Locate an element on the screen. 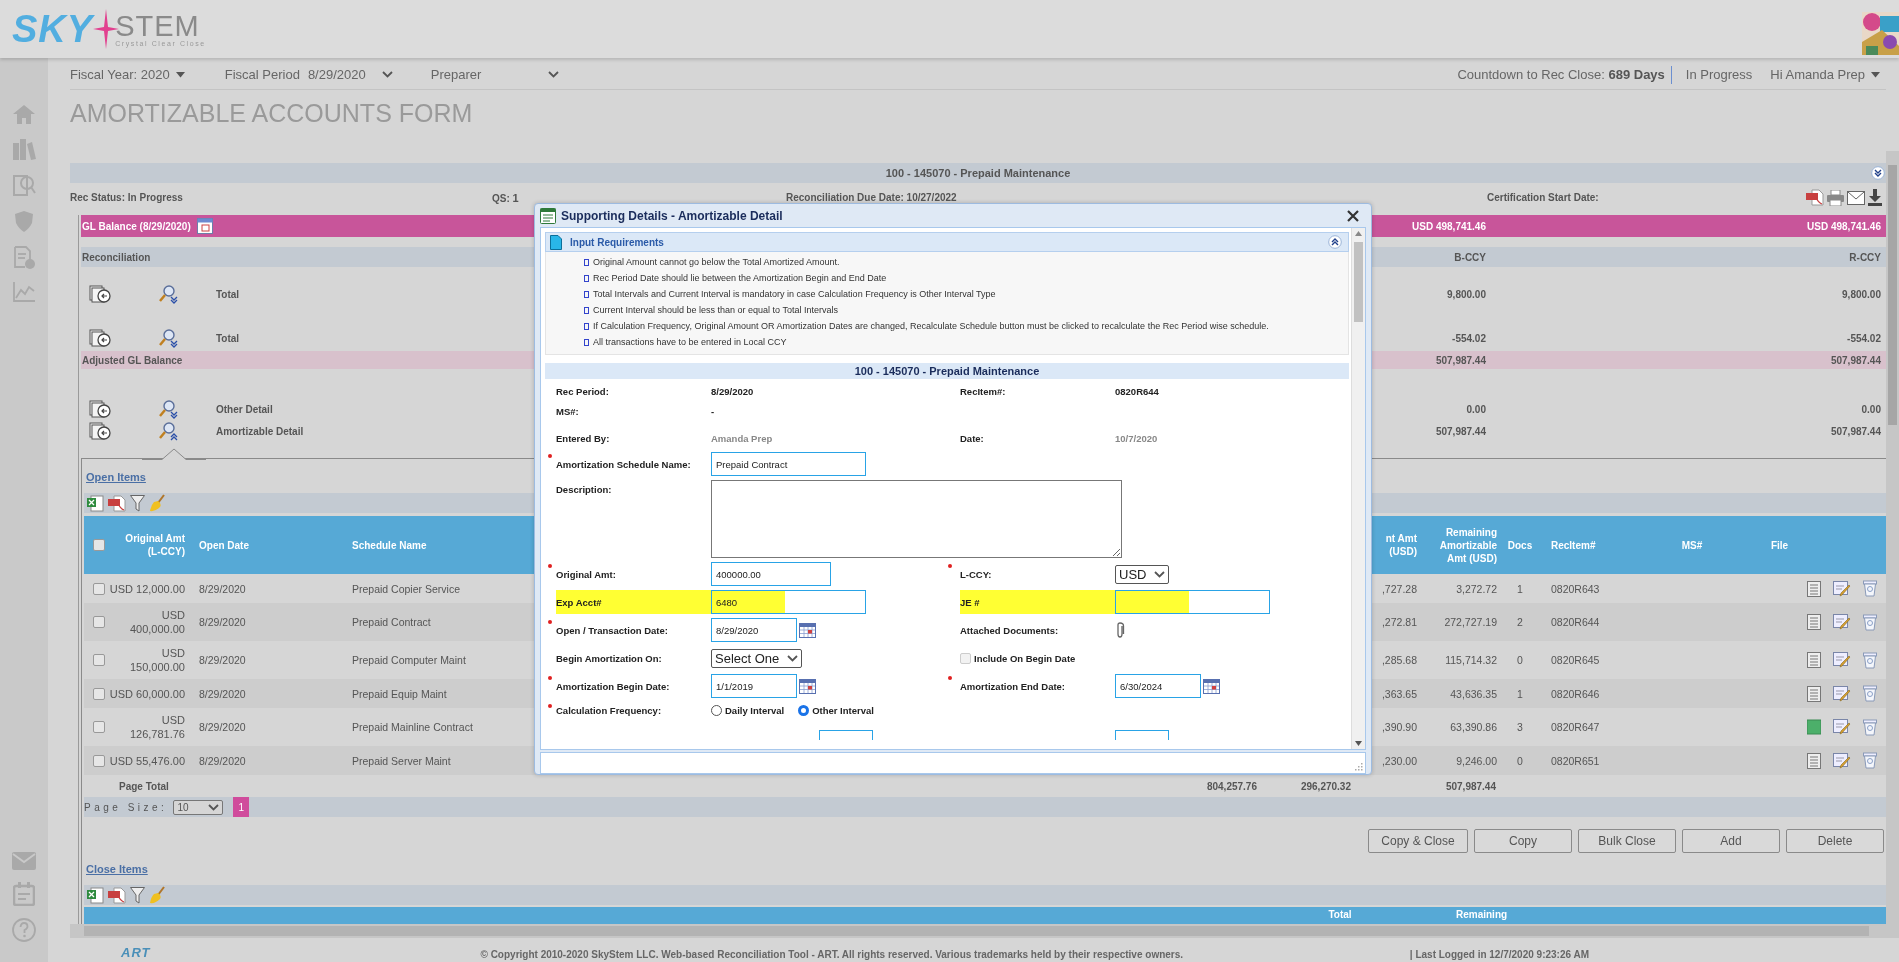 Image resolution: width=1899 pixels, height=962 pixels. column-header: Original Amt (L-CCY) is located at coordinates (155, 545).